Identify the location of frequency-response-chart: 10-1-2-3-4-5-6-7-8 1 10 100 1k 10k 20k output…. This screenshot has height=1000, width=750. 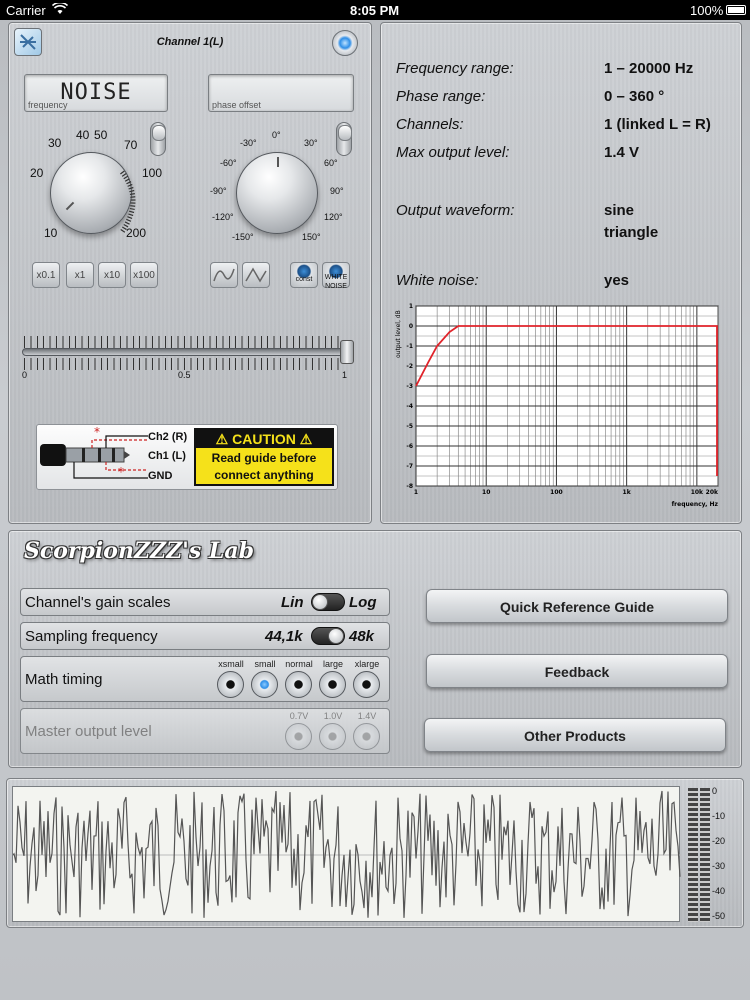
(557, 405).